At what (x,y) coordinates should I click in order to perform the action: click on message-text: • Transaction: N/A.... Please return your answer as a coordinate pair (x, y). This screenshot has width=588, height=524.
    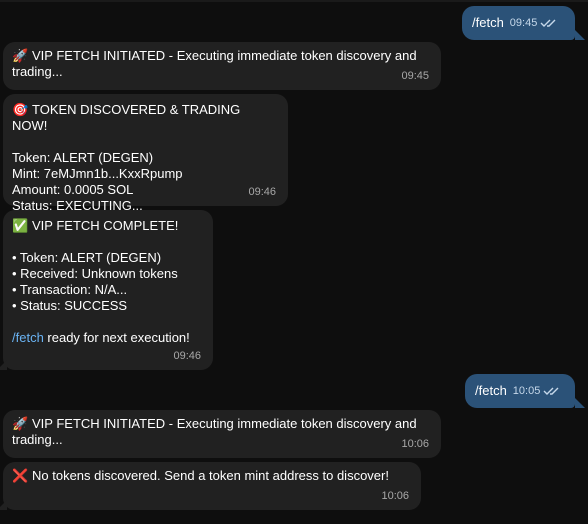
    Looking at the image, I should click on (70, 289).